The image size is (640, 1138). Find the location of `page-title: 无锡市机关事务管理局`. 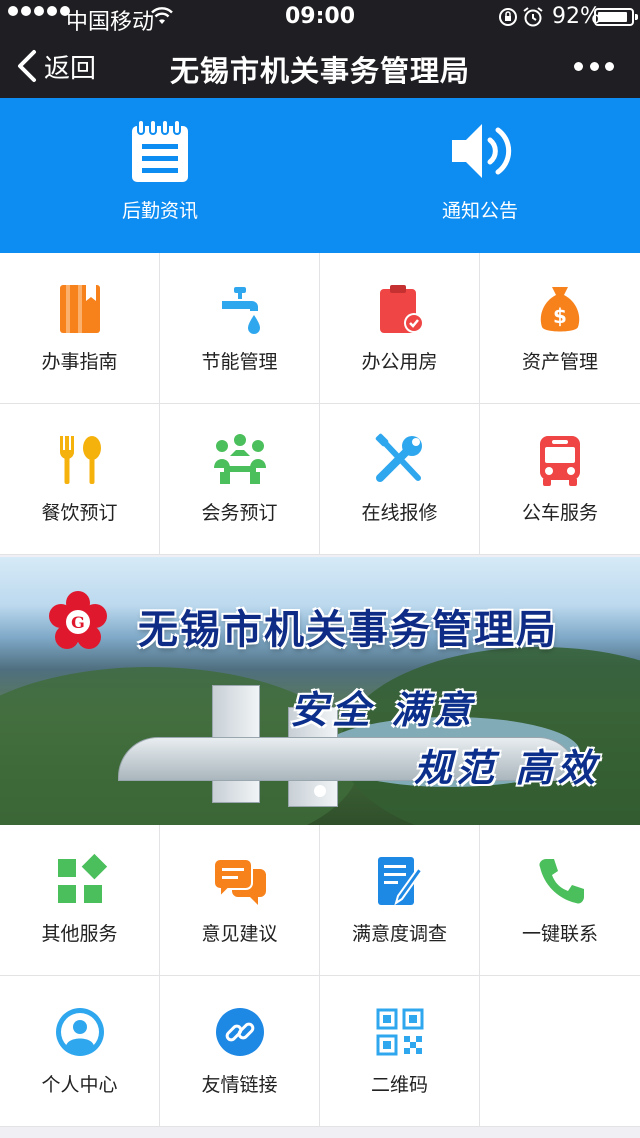

page-title: 无锡市机关事务管理局 is located at coordinates (319, 71).